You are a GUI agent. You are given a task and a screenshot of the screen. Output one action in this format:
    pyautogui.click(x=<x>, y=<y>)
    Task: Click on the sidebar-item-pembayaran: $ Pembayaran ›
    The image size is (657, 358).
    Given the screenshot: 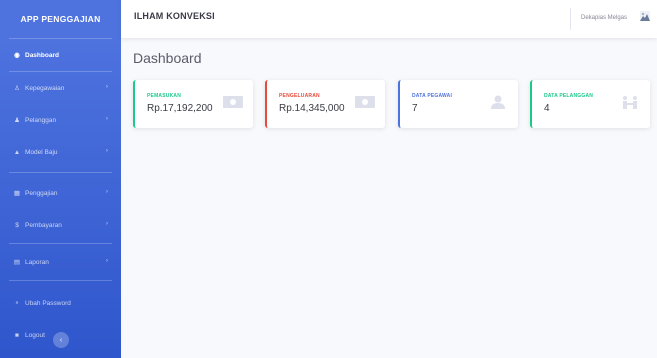 What is the action you would take?
    pyautogui.click(x=60, y=225)
    